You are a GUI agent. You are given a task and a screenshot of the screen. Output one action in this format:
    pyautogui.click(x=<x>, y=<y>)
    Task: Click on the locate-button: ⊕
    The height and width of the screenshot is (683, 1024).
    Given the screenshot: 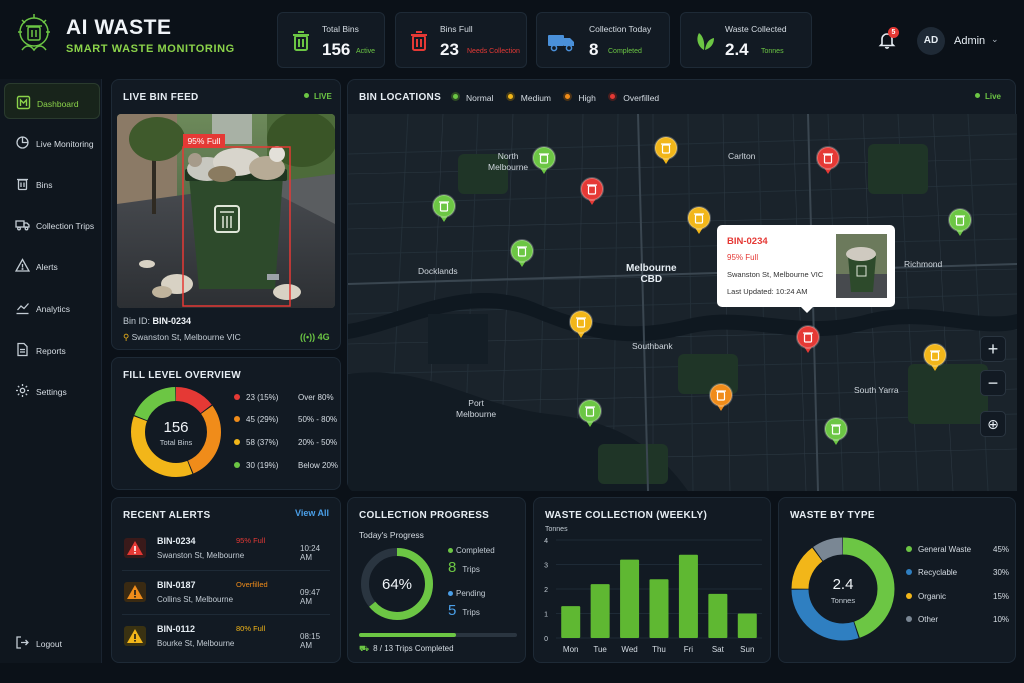 What is the action you would take?
    pyautogui.click(x=993, y=424)
    